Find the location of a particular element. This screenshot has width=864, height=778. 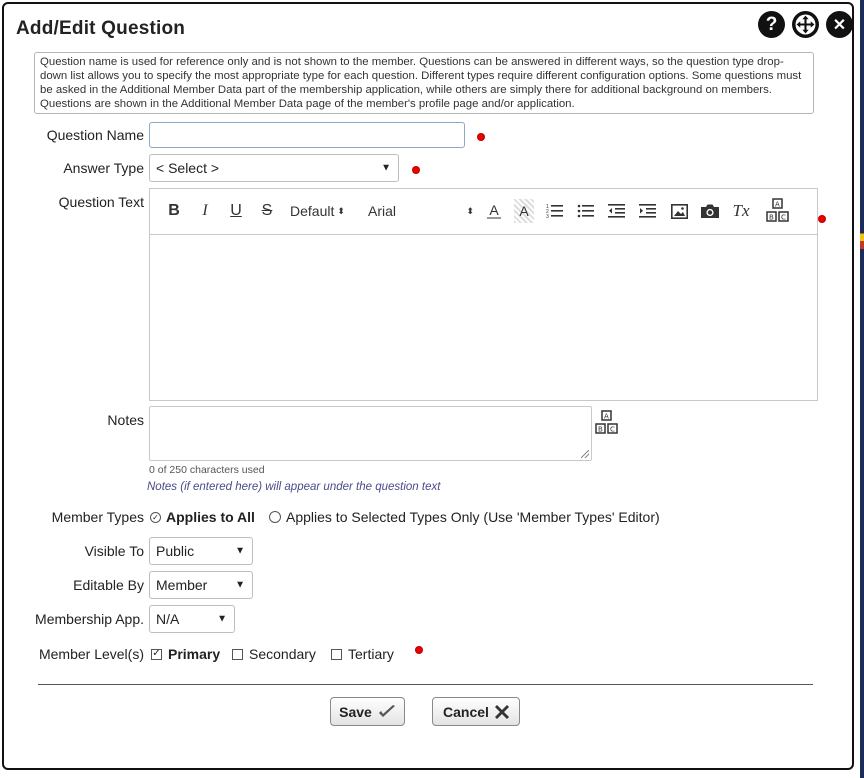

answer-type-select: < Select > ▼ is located at coordinates (274, 168).